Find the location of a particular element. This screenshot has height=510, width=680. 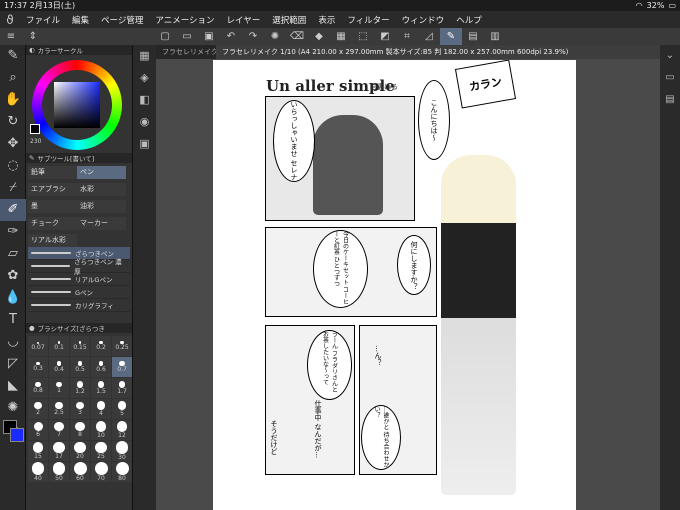

brush-size-option: 1 is located at coordinates (59, 388).